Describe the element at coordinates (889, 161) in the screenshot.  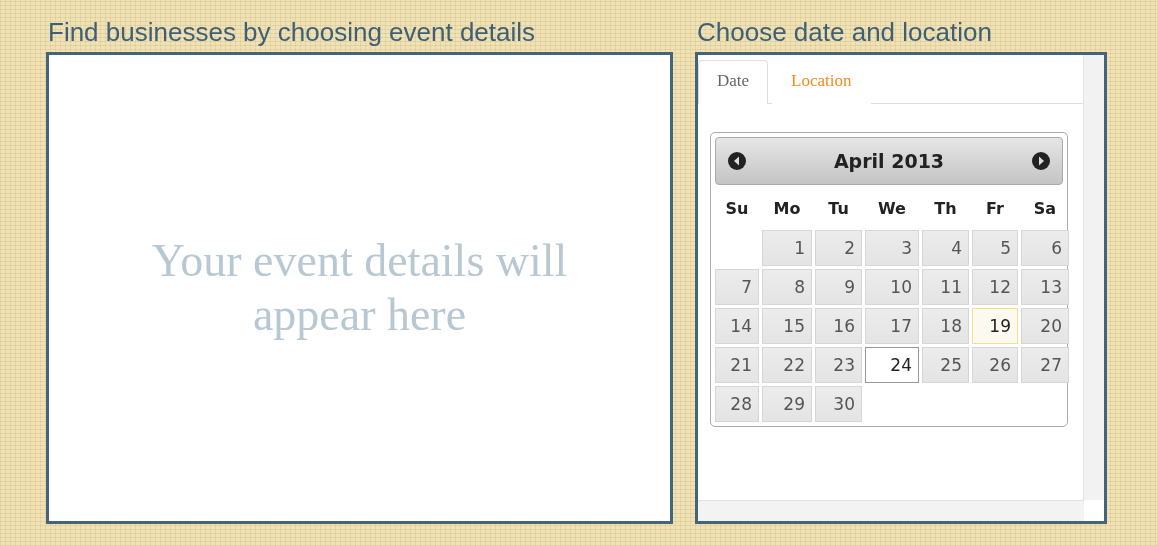
I see `month-title: April 2013` at that location.